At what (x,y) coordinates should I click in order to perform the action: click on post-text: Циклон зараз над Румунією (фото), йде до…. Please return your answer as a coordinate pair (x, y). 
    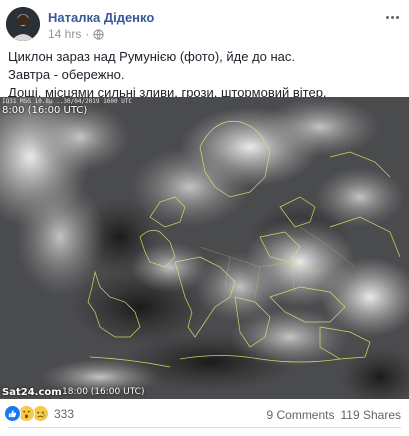
    Looking at the image, I should click on (205, 75).